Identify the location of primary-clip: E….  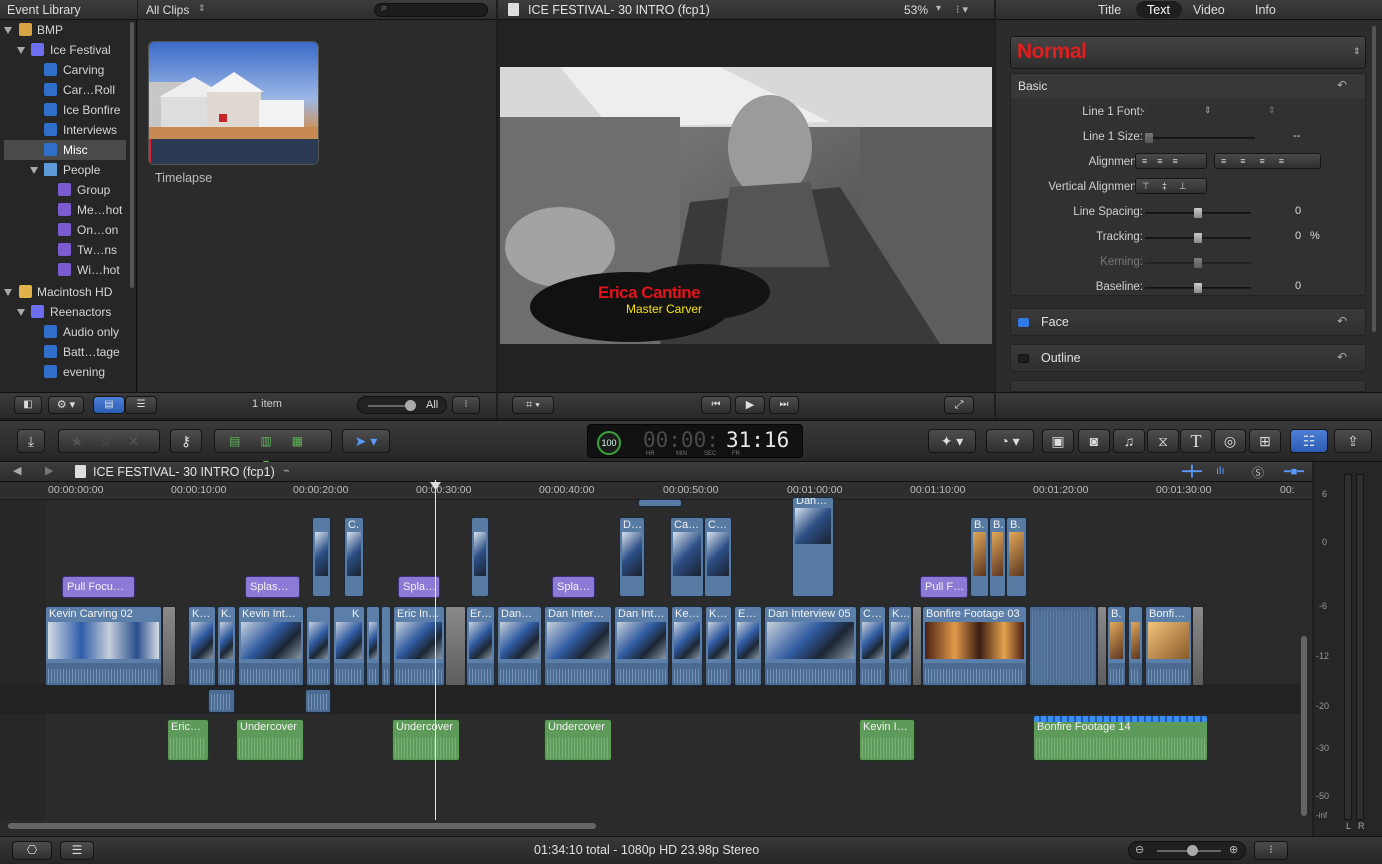
(748, 646).